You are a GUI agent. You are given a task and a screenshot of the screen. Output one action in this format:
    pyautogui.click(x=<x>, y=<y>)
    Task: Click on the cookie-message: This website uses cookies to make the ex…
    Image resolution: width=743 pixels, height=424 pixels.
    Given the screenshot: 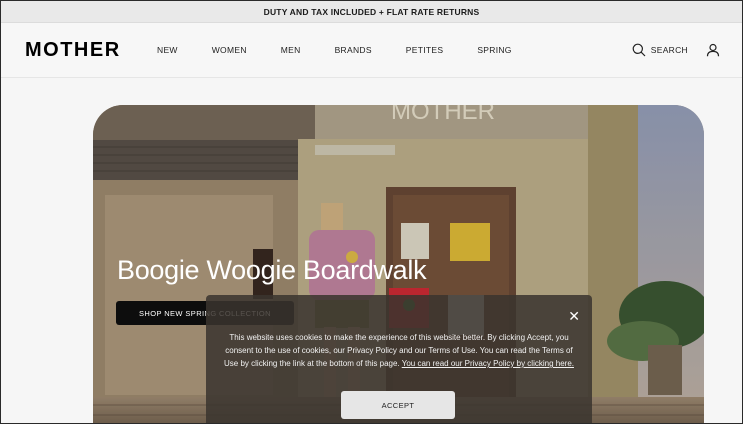 What is the action you would take?
    pyautogui.click(x=399, y=350)
    